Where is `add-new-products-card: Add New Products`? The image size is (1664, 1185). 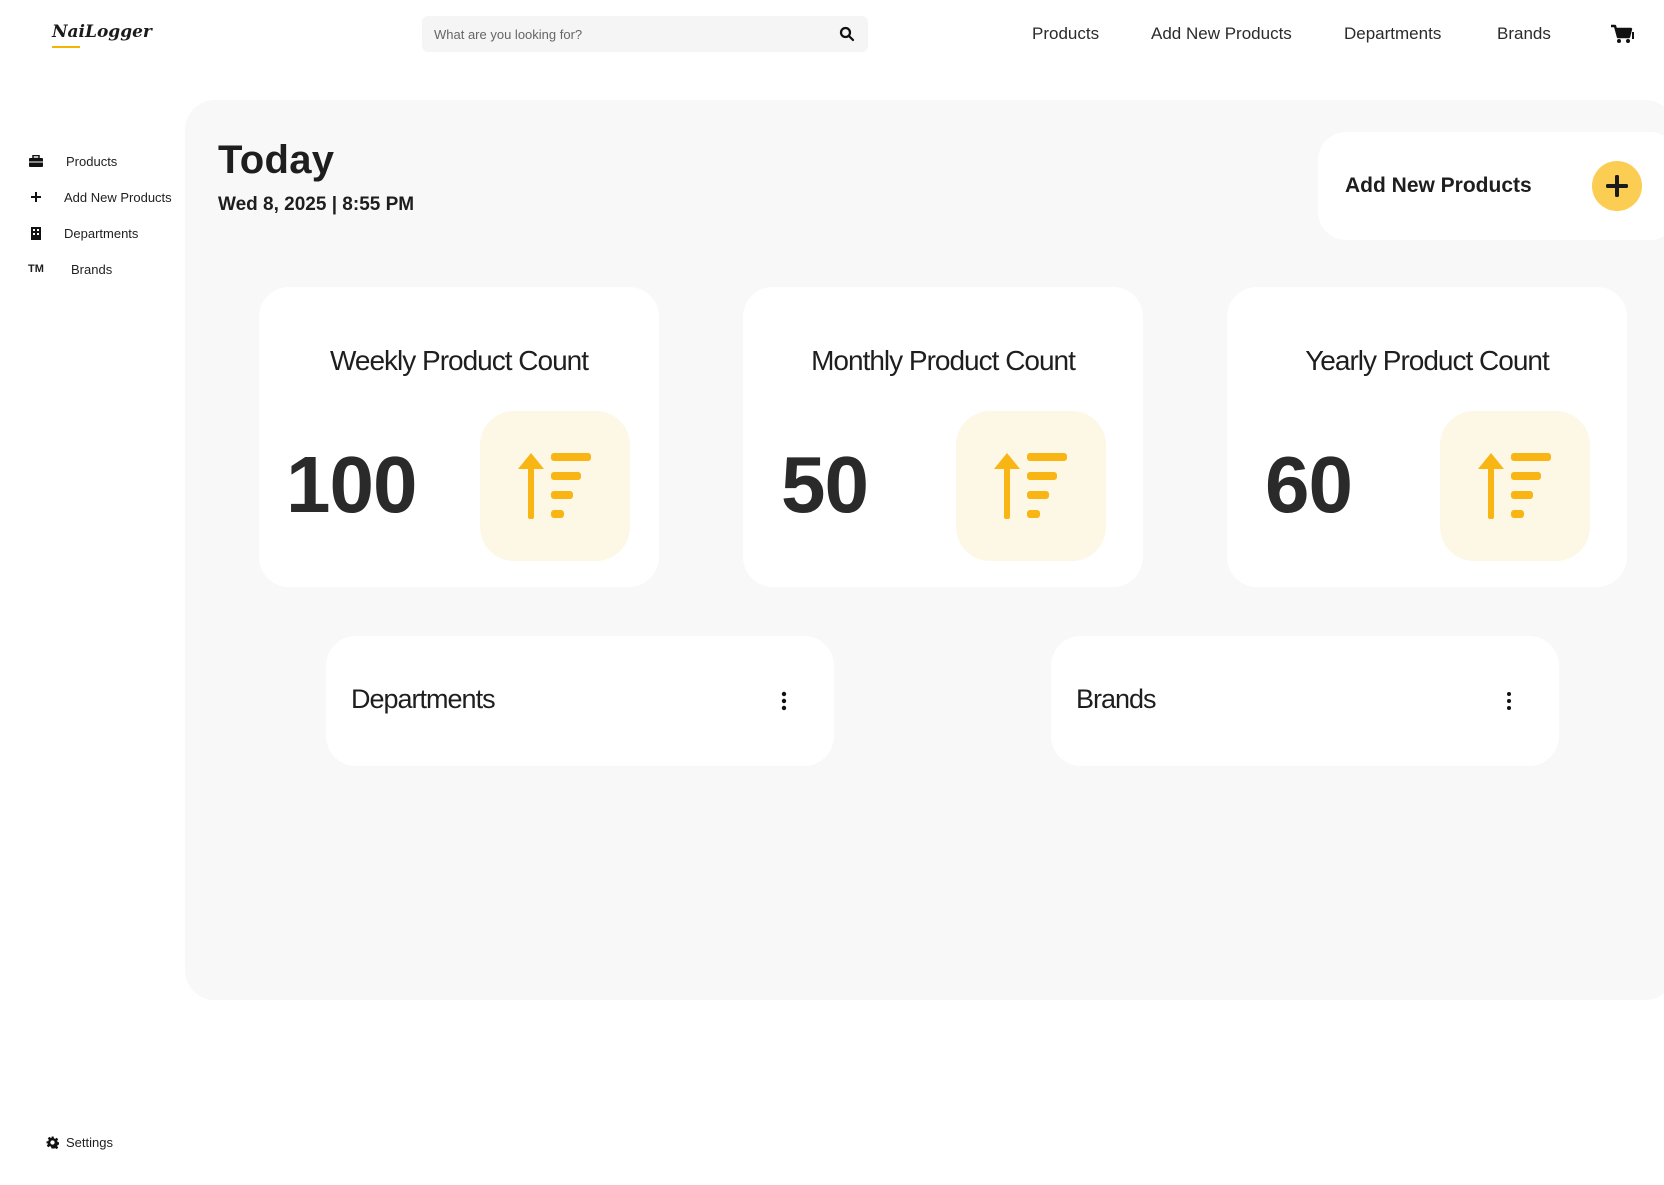
add-new-products-card: Add New Products is located at coordinates (1491, 186).